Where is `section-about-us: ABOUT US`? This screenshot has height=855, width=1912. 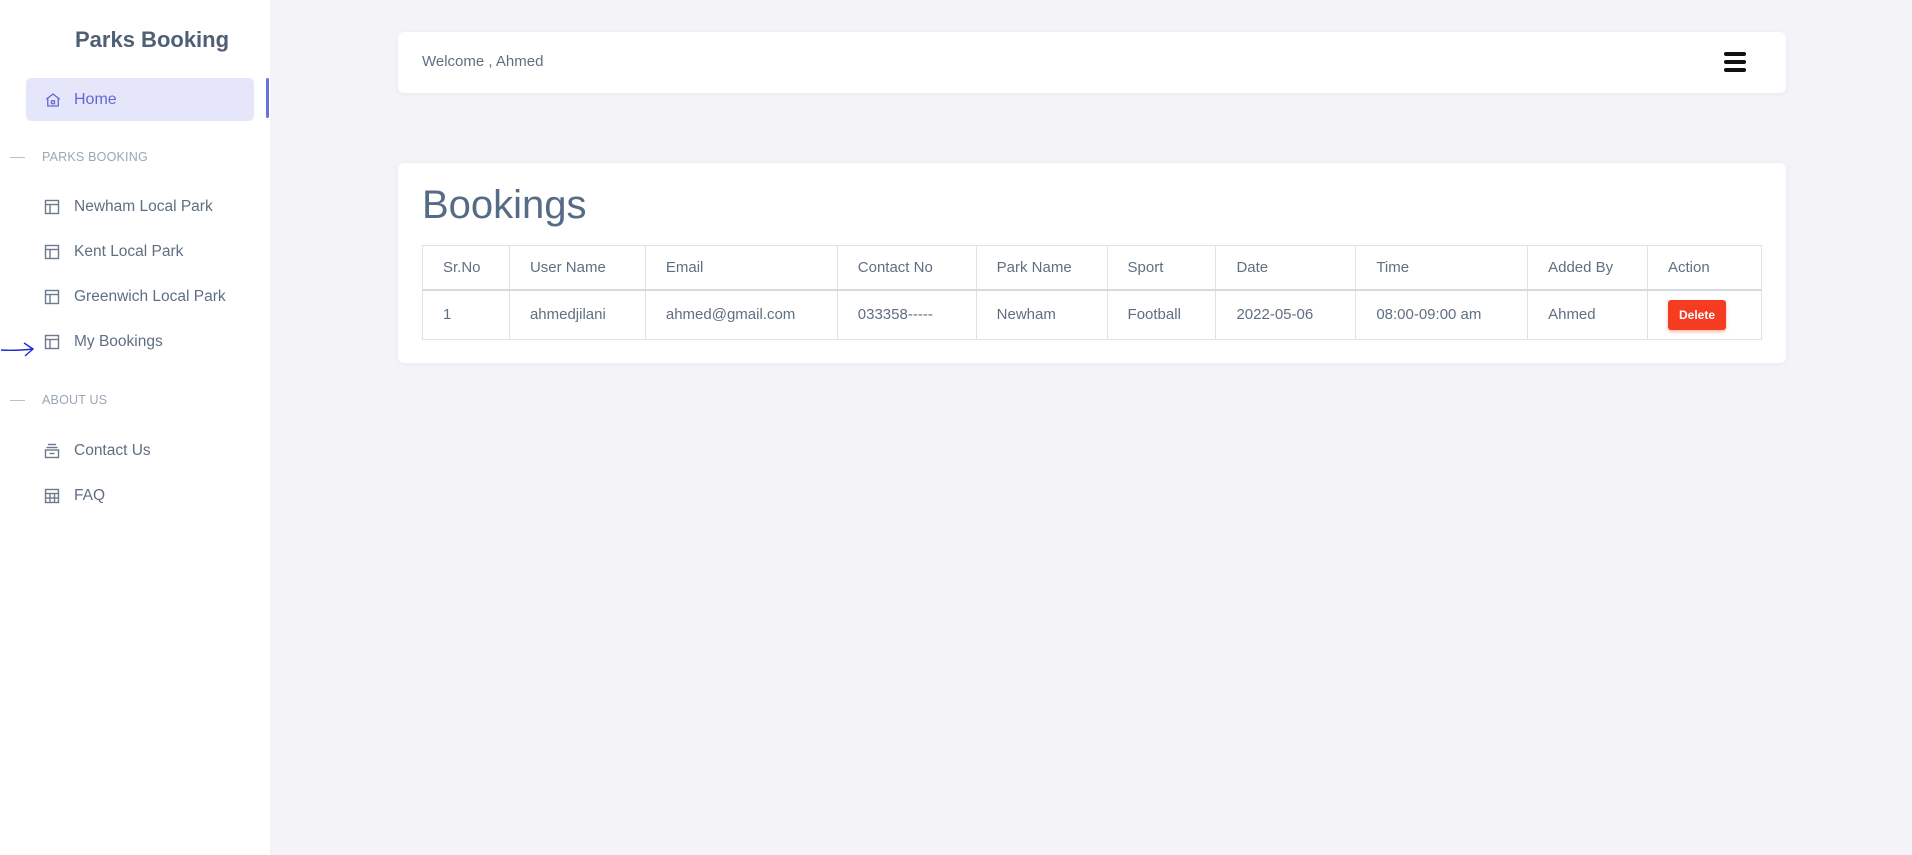 section-about-us: ABOUT US is located at coordinates (58, 400).